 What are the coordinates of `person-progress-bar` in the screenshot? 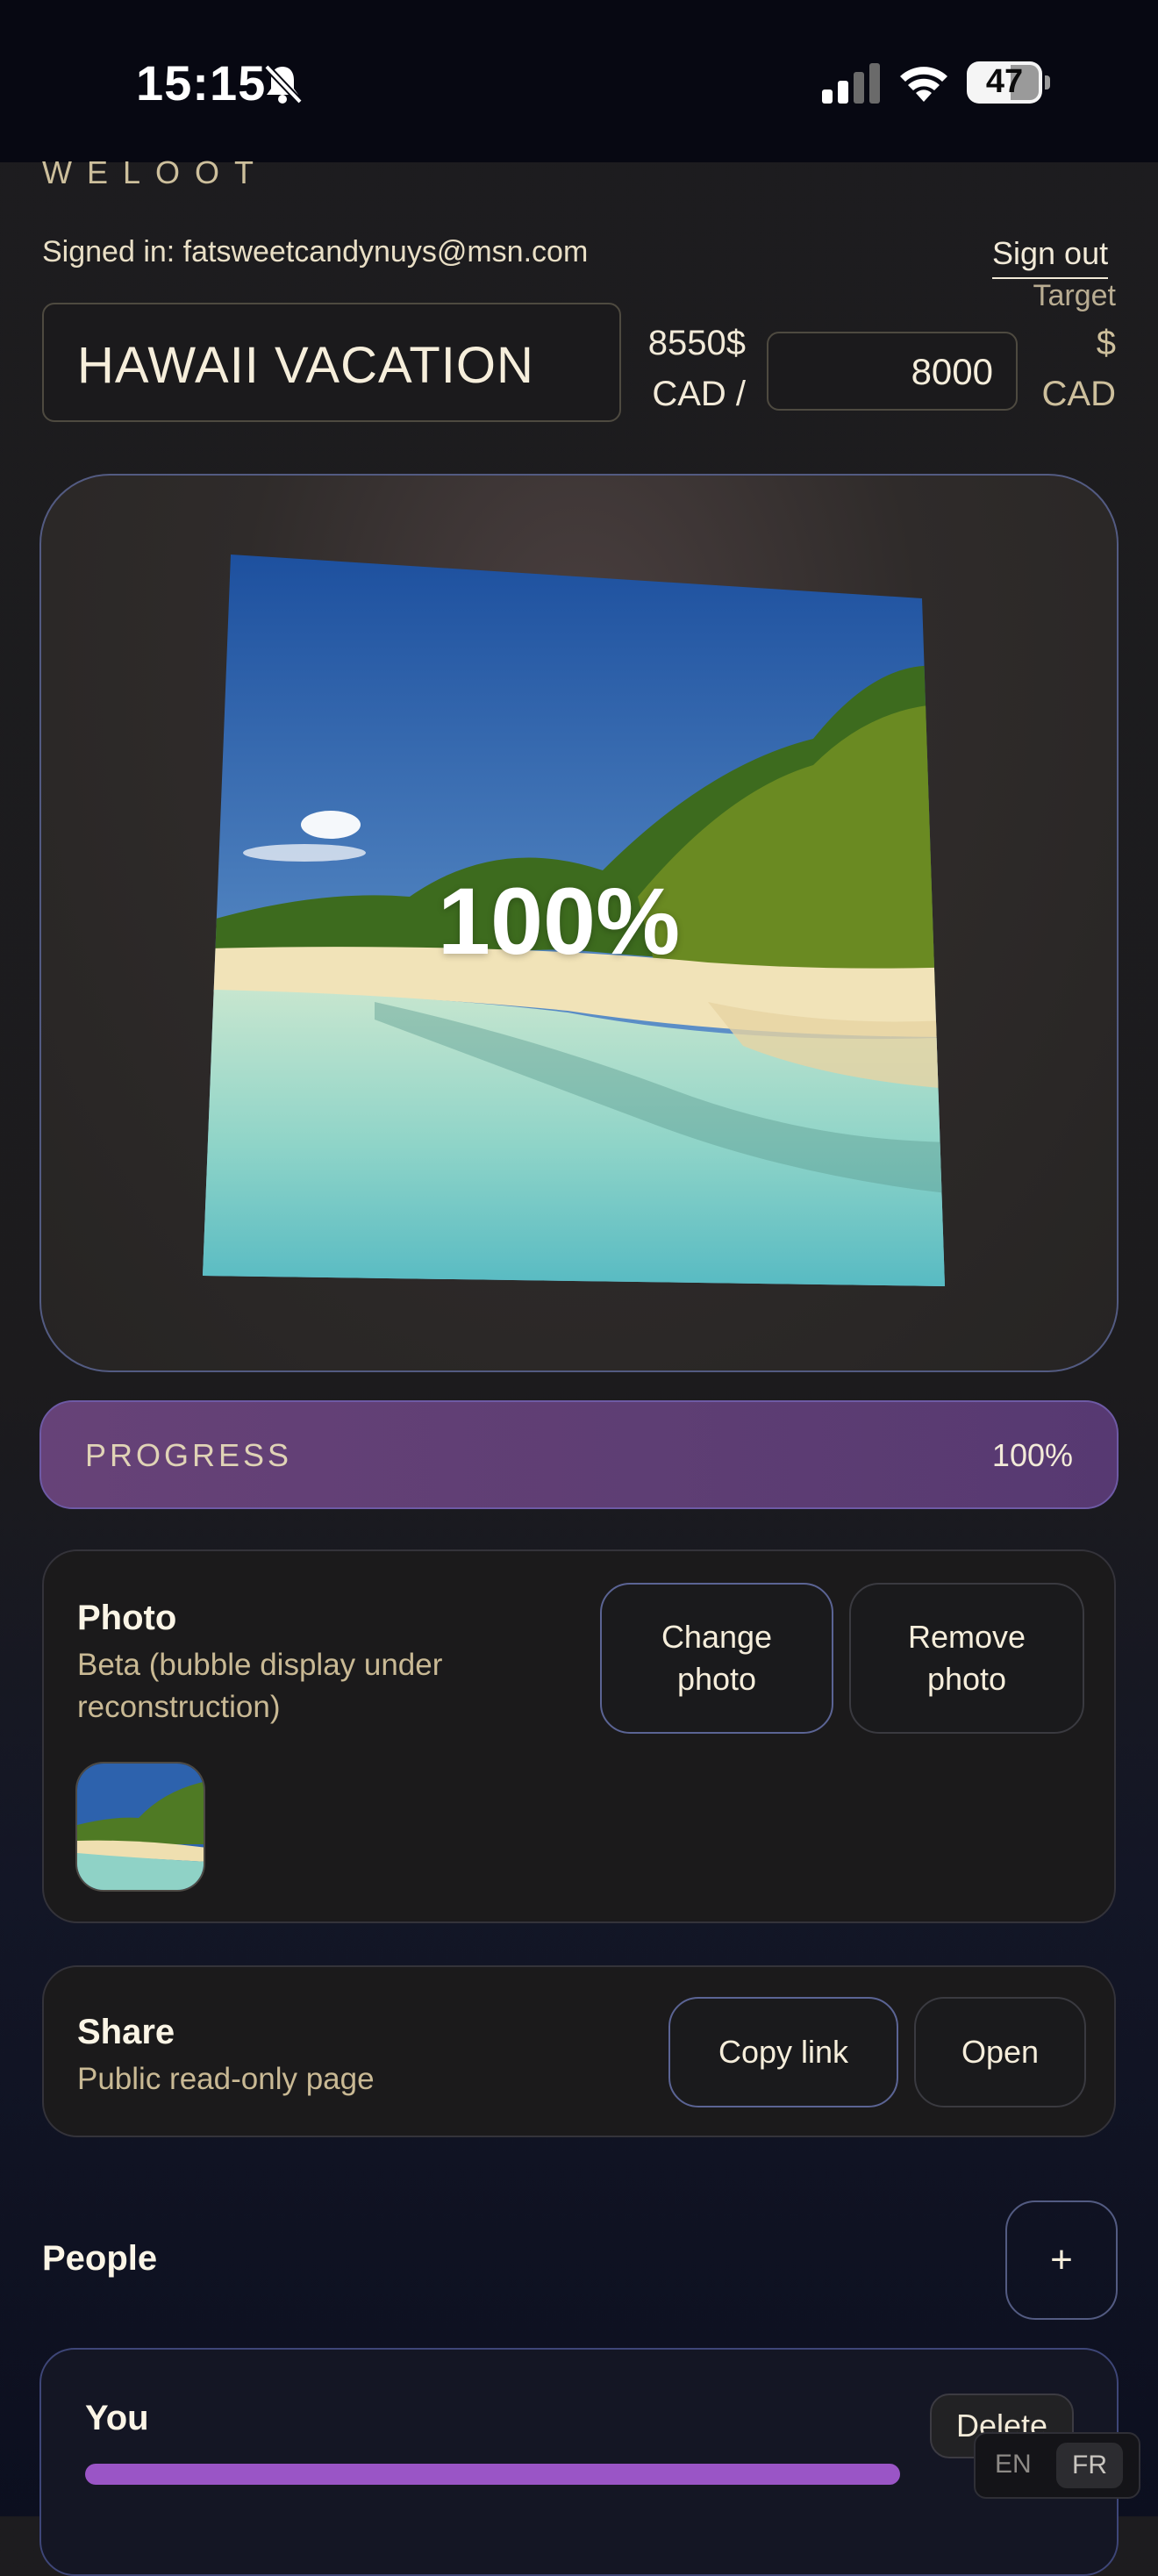 It's located at (493, 2474).